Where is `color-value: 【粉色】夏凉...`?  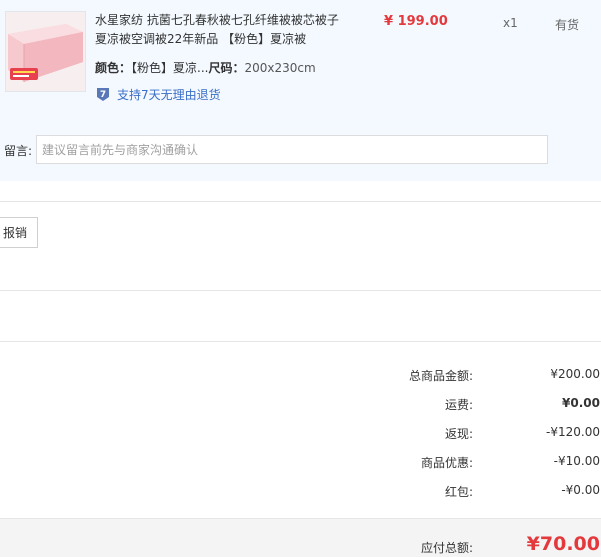
color-value: 【粉色】夏凉... is located at coordinates (170, 68).